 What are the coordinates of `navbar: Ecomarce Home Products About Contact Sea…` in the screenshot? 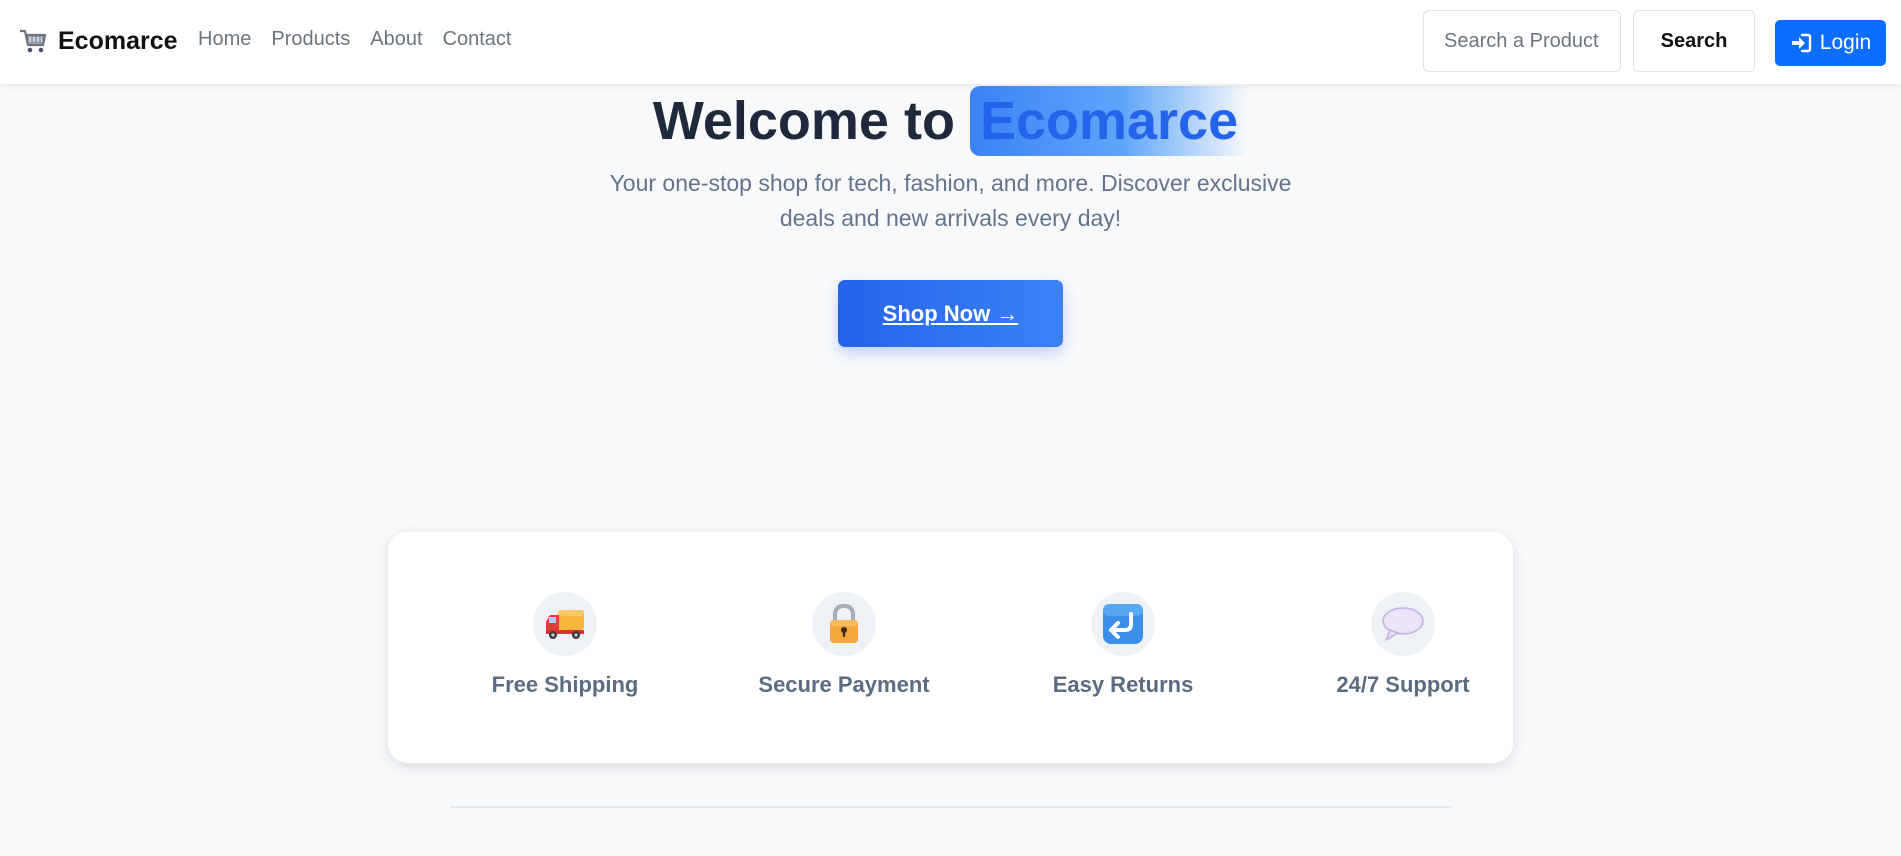 It's located at (950, 42).